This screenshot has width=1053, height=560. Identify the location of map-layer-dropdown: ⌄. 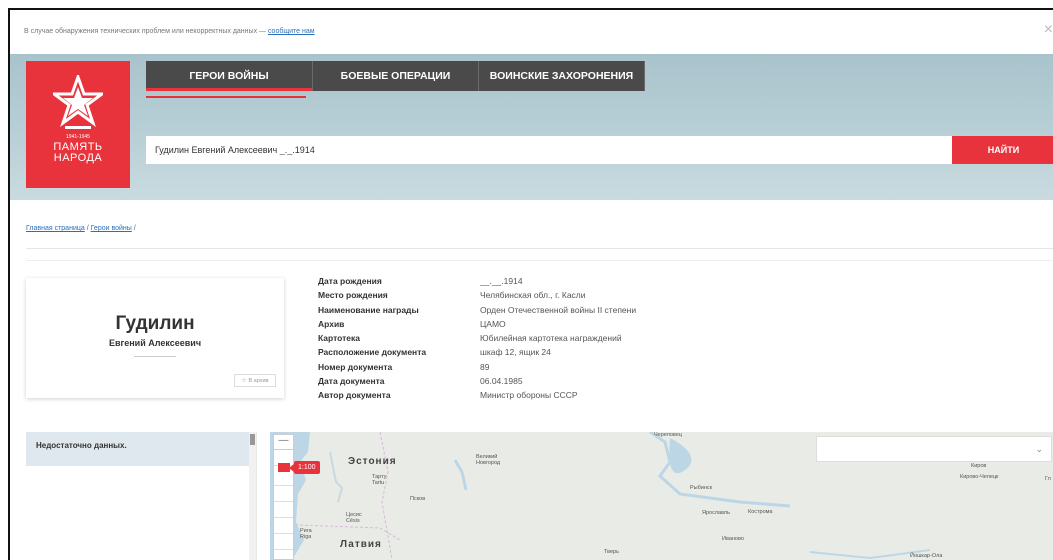
(934, 449).